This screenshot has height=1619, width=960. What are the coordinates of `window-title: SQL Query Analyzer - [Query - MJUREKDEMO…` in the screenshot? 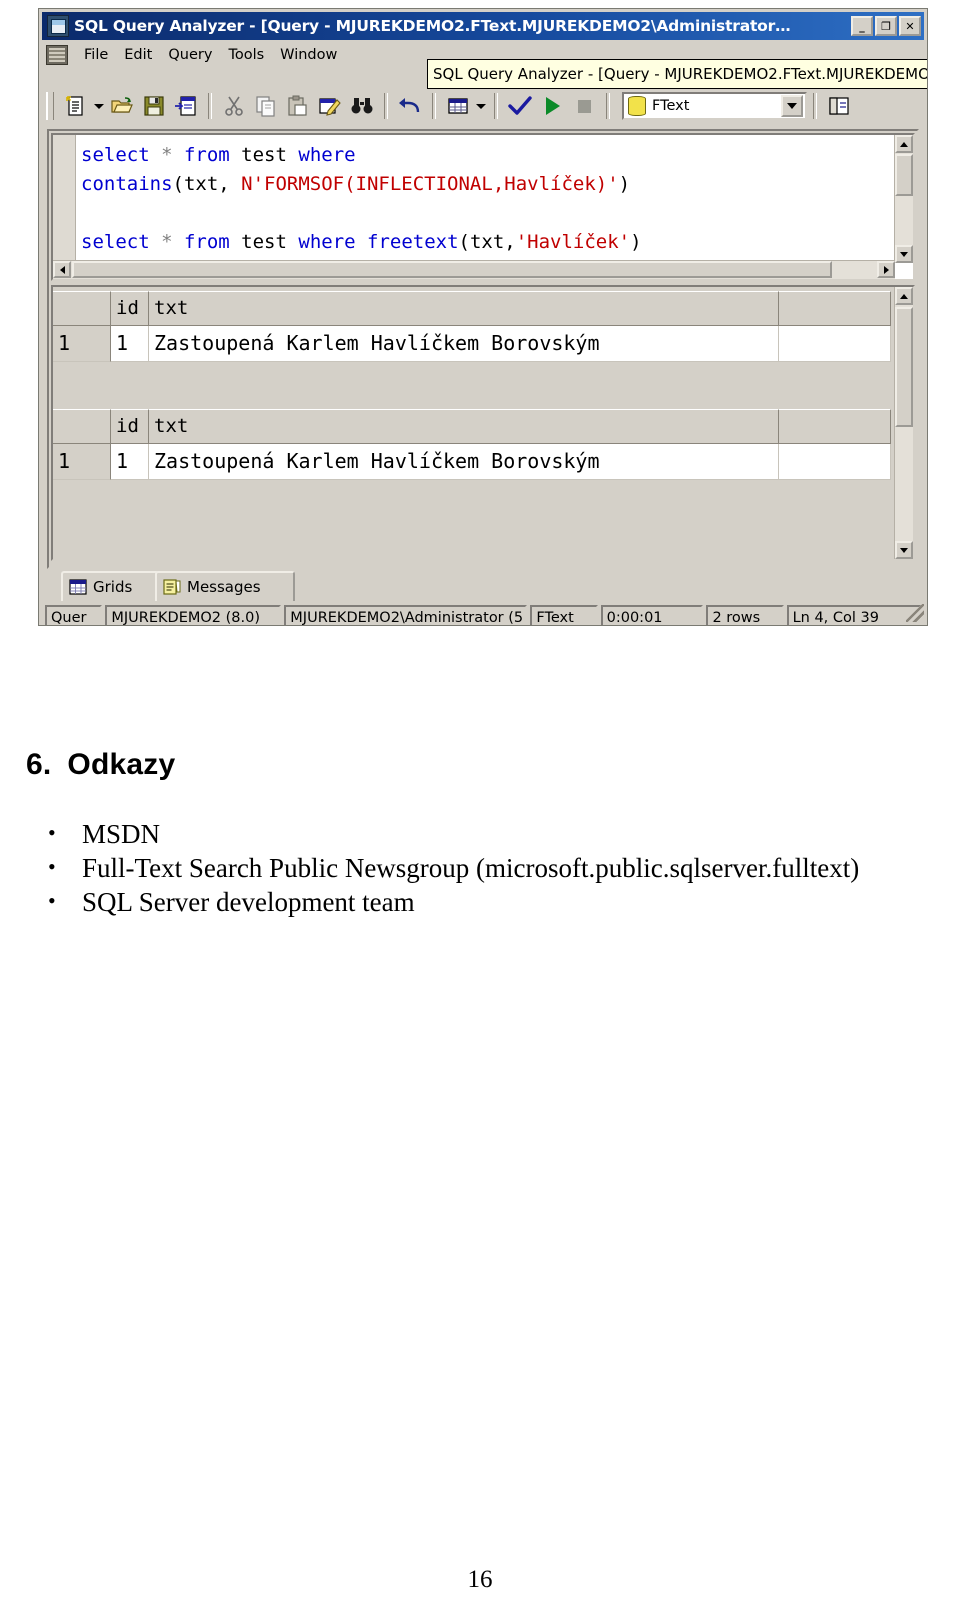 It's located at (432, 26).